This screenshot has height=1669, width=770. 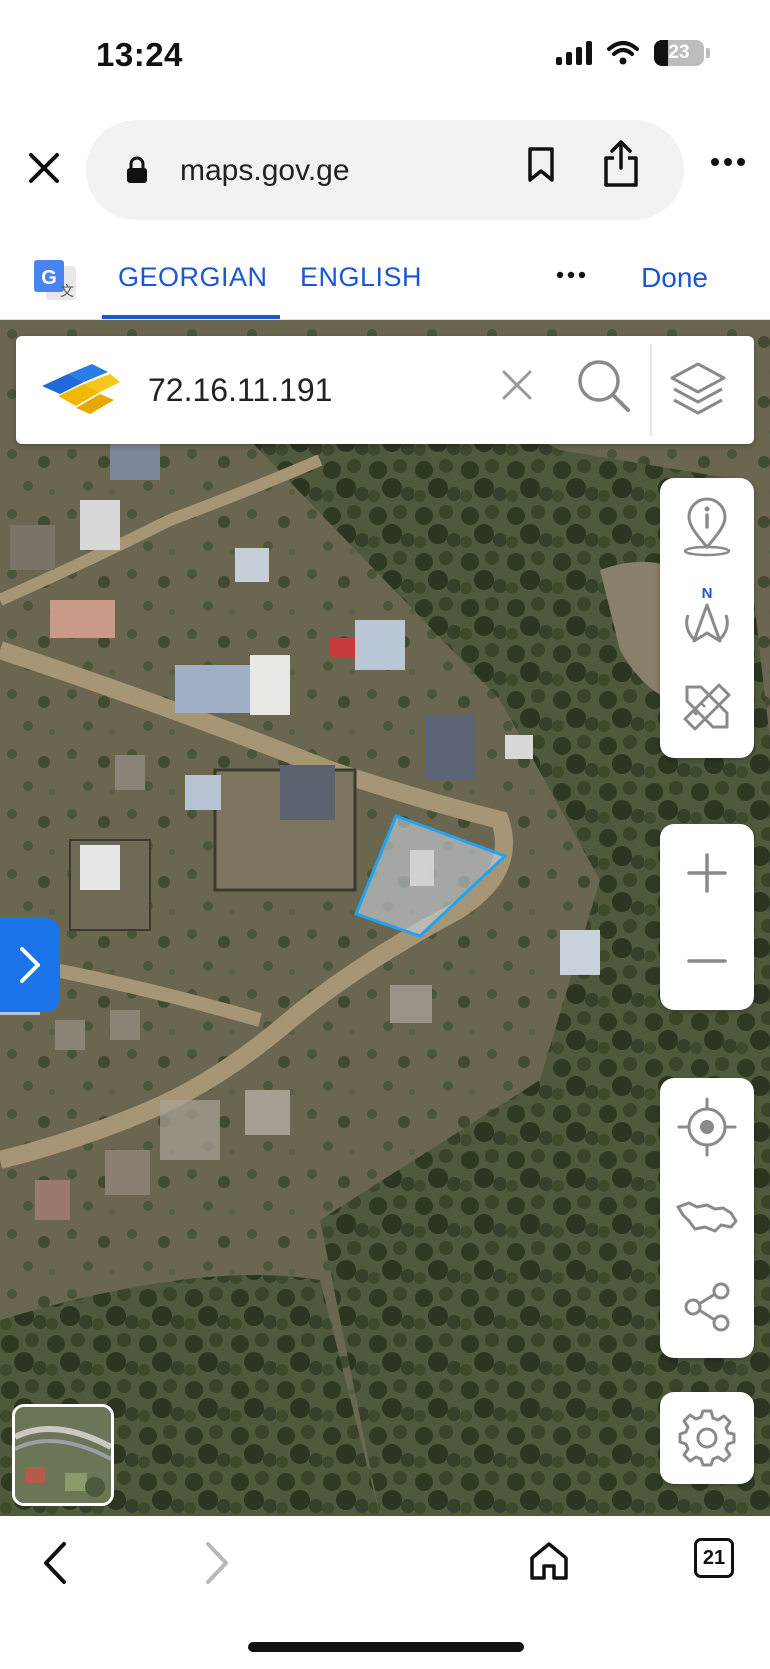 I want to click on active-tab-indicator, so click(x=191, y=317).